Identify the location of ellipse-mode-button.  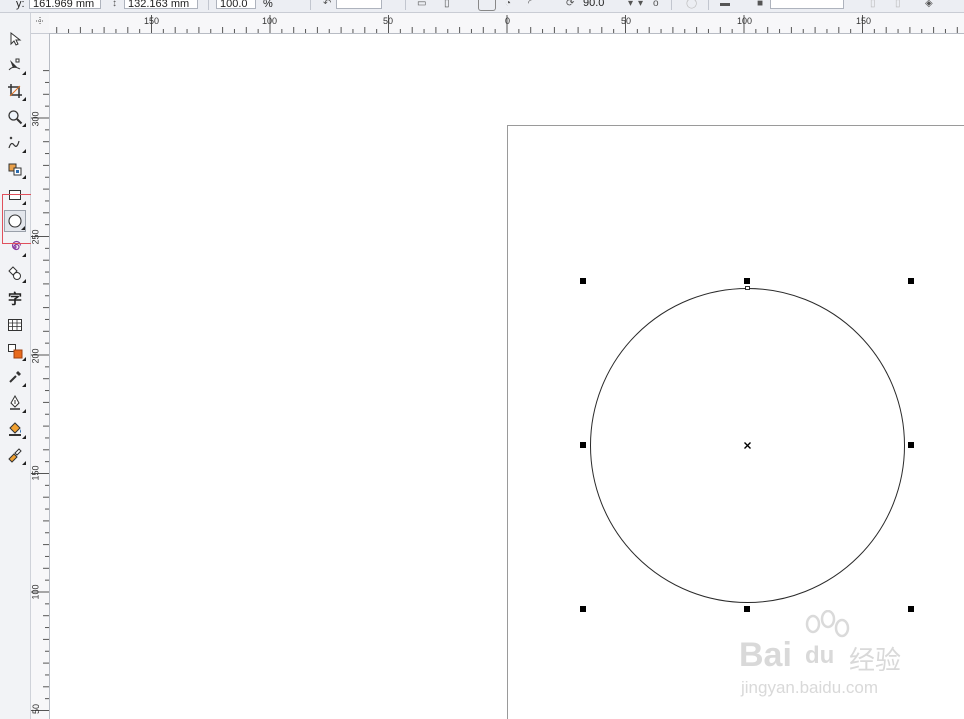
(487, 5).